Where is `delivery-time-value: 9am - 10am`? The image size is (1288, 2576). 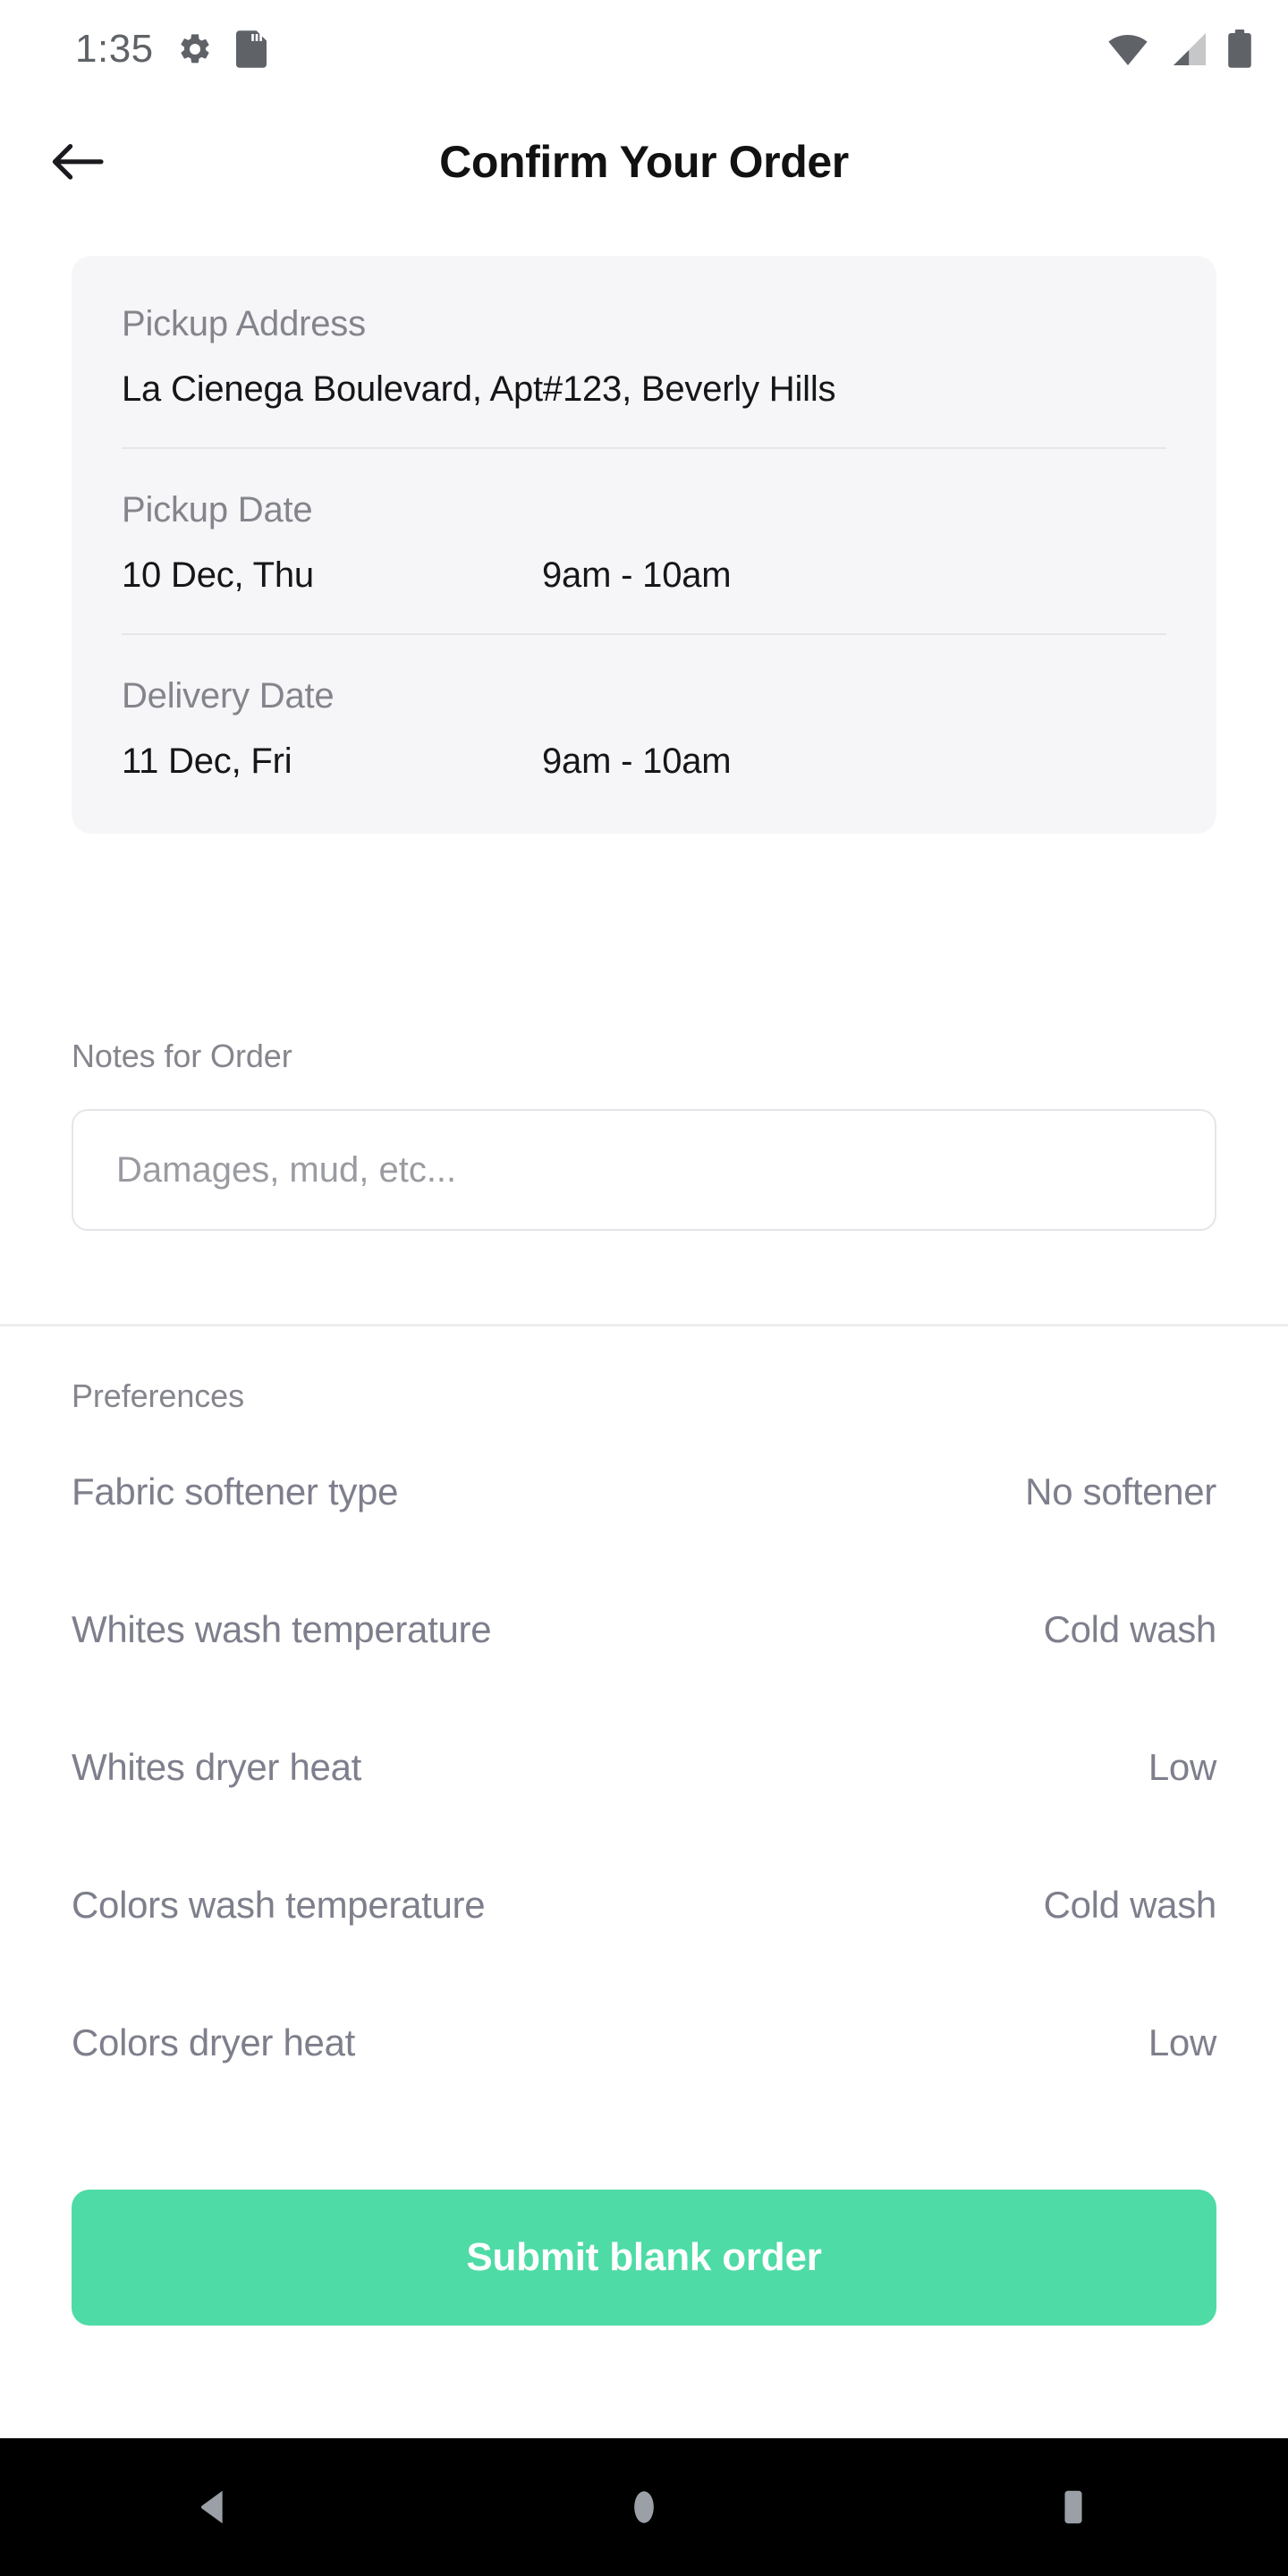 delivery-time-value: 9am - 10am is located at coordinates (637, 761).